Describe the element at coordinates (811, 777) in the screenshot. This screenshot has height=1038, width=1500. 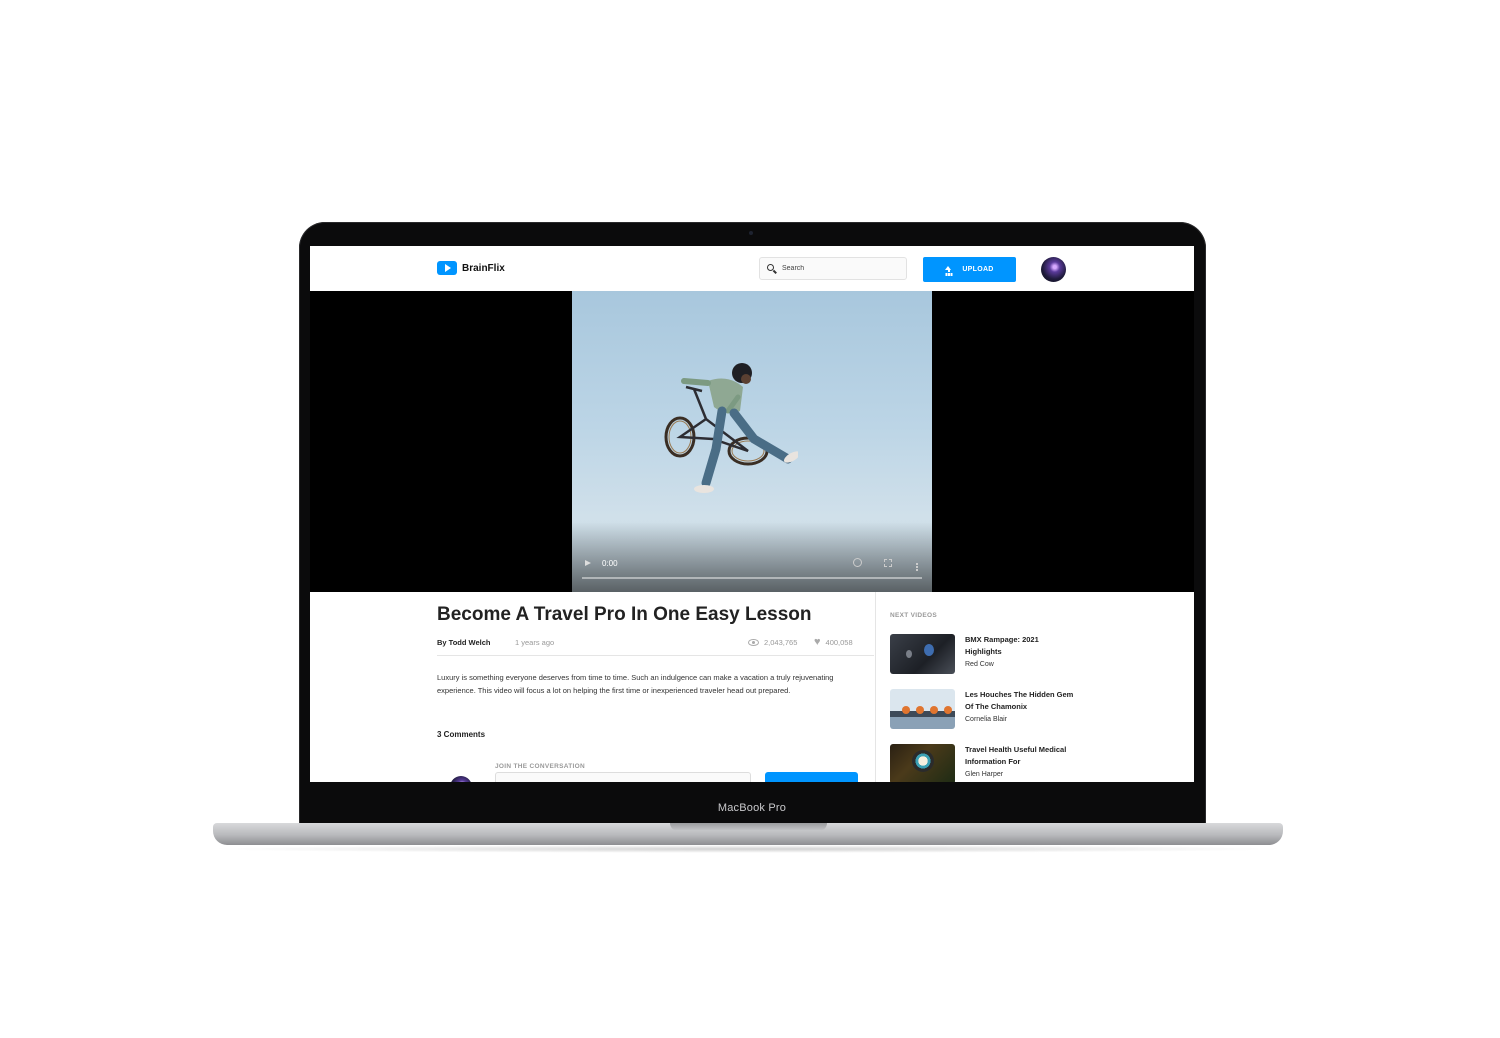
I see `comment-button` at that location.